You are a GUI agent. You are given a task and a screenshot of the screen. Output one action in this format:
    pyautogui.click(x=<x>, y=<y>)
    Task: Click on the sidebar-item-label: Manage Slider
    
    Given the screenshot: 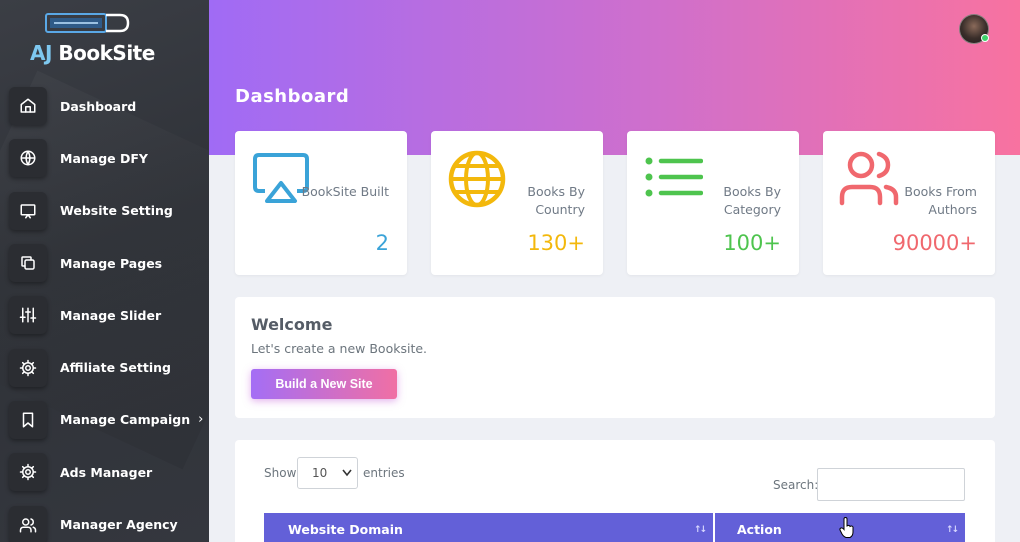 What is the action you would take?
    pyautogui.click(x=111, y=315)
    